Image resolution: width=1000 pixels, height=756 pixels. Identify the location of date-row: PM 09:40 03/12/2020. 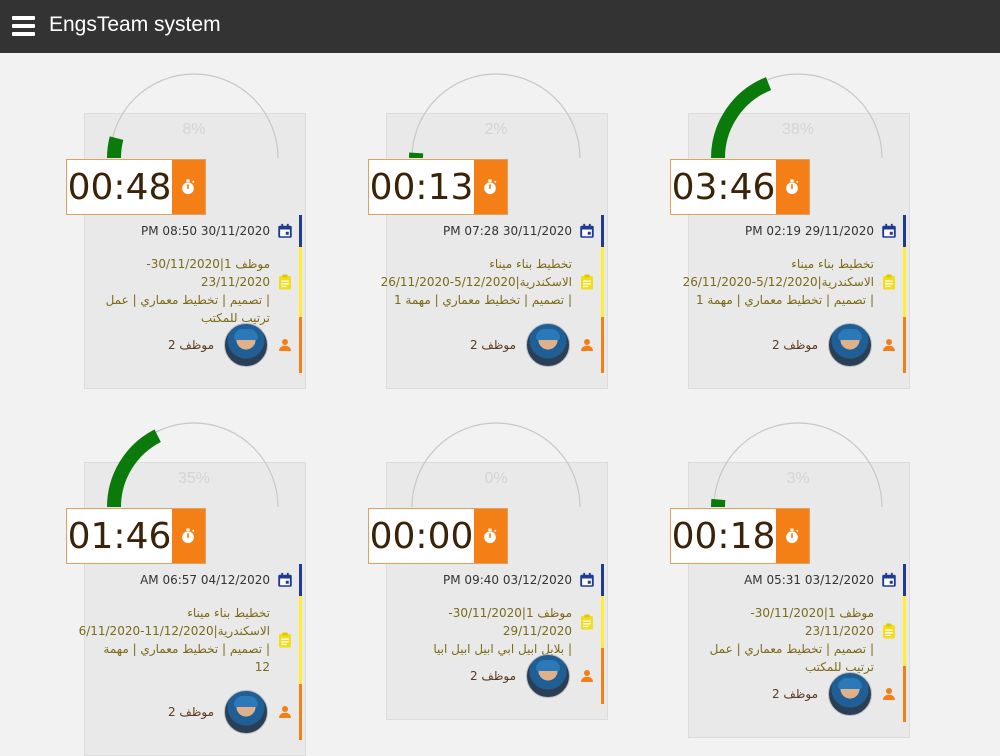
(499, 580).